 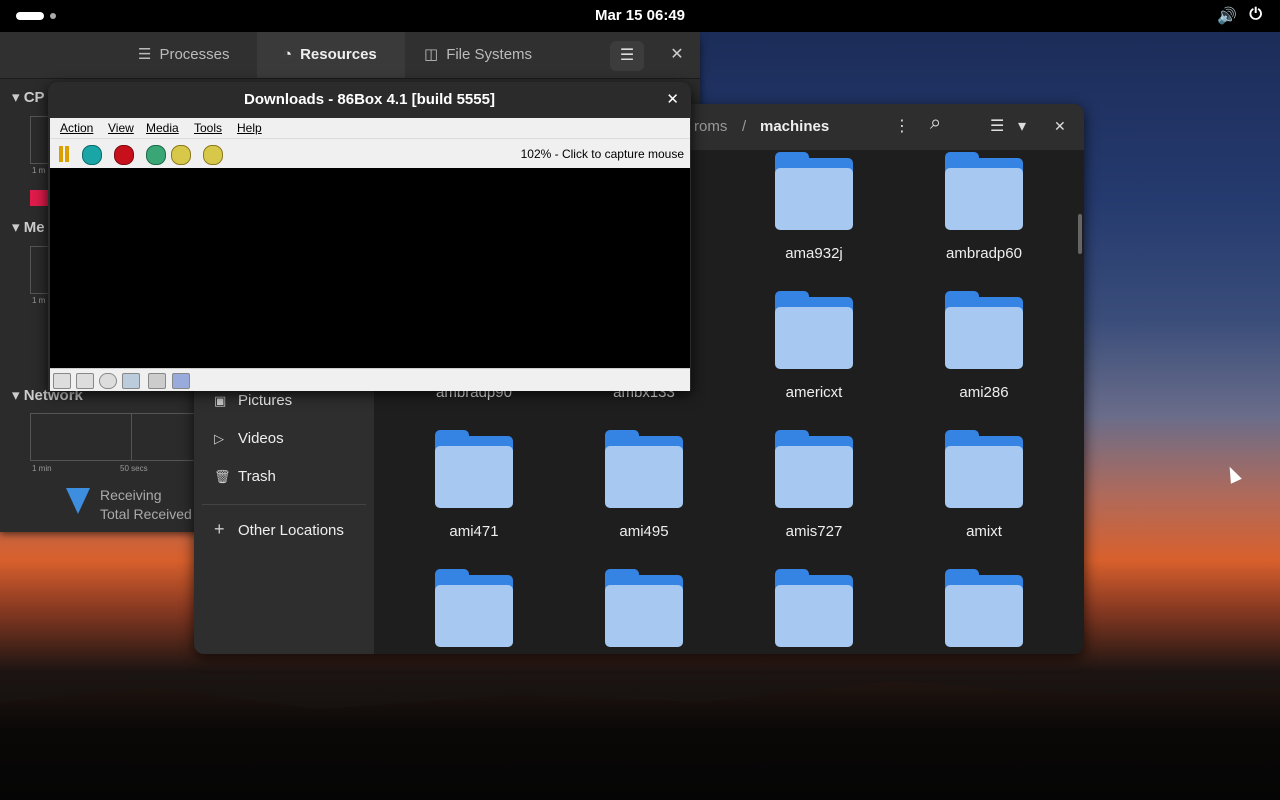 What do you see at coordinates (501, 55) in the screenshot?
I see `tab-file-systems: ◫ File Systems` at bounding box center [501, 55].